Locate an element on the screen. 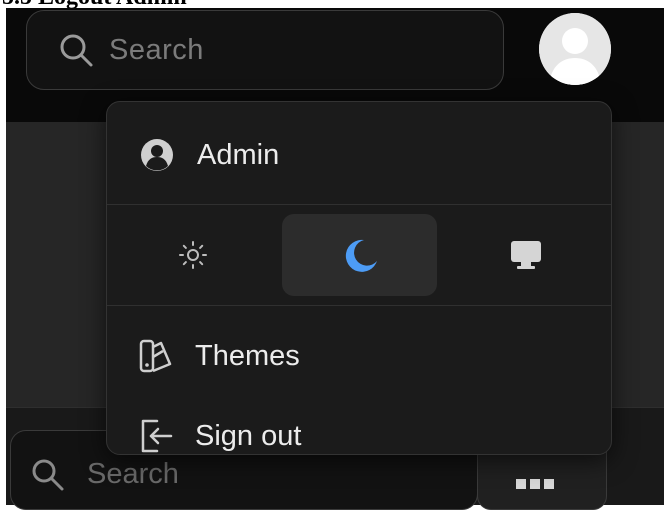  search-field: Search is located at coordinates (265, 50).